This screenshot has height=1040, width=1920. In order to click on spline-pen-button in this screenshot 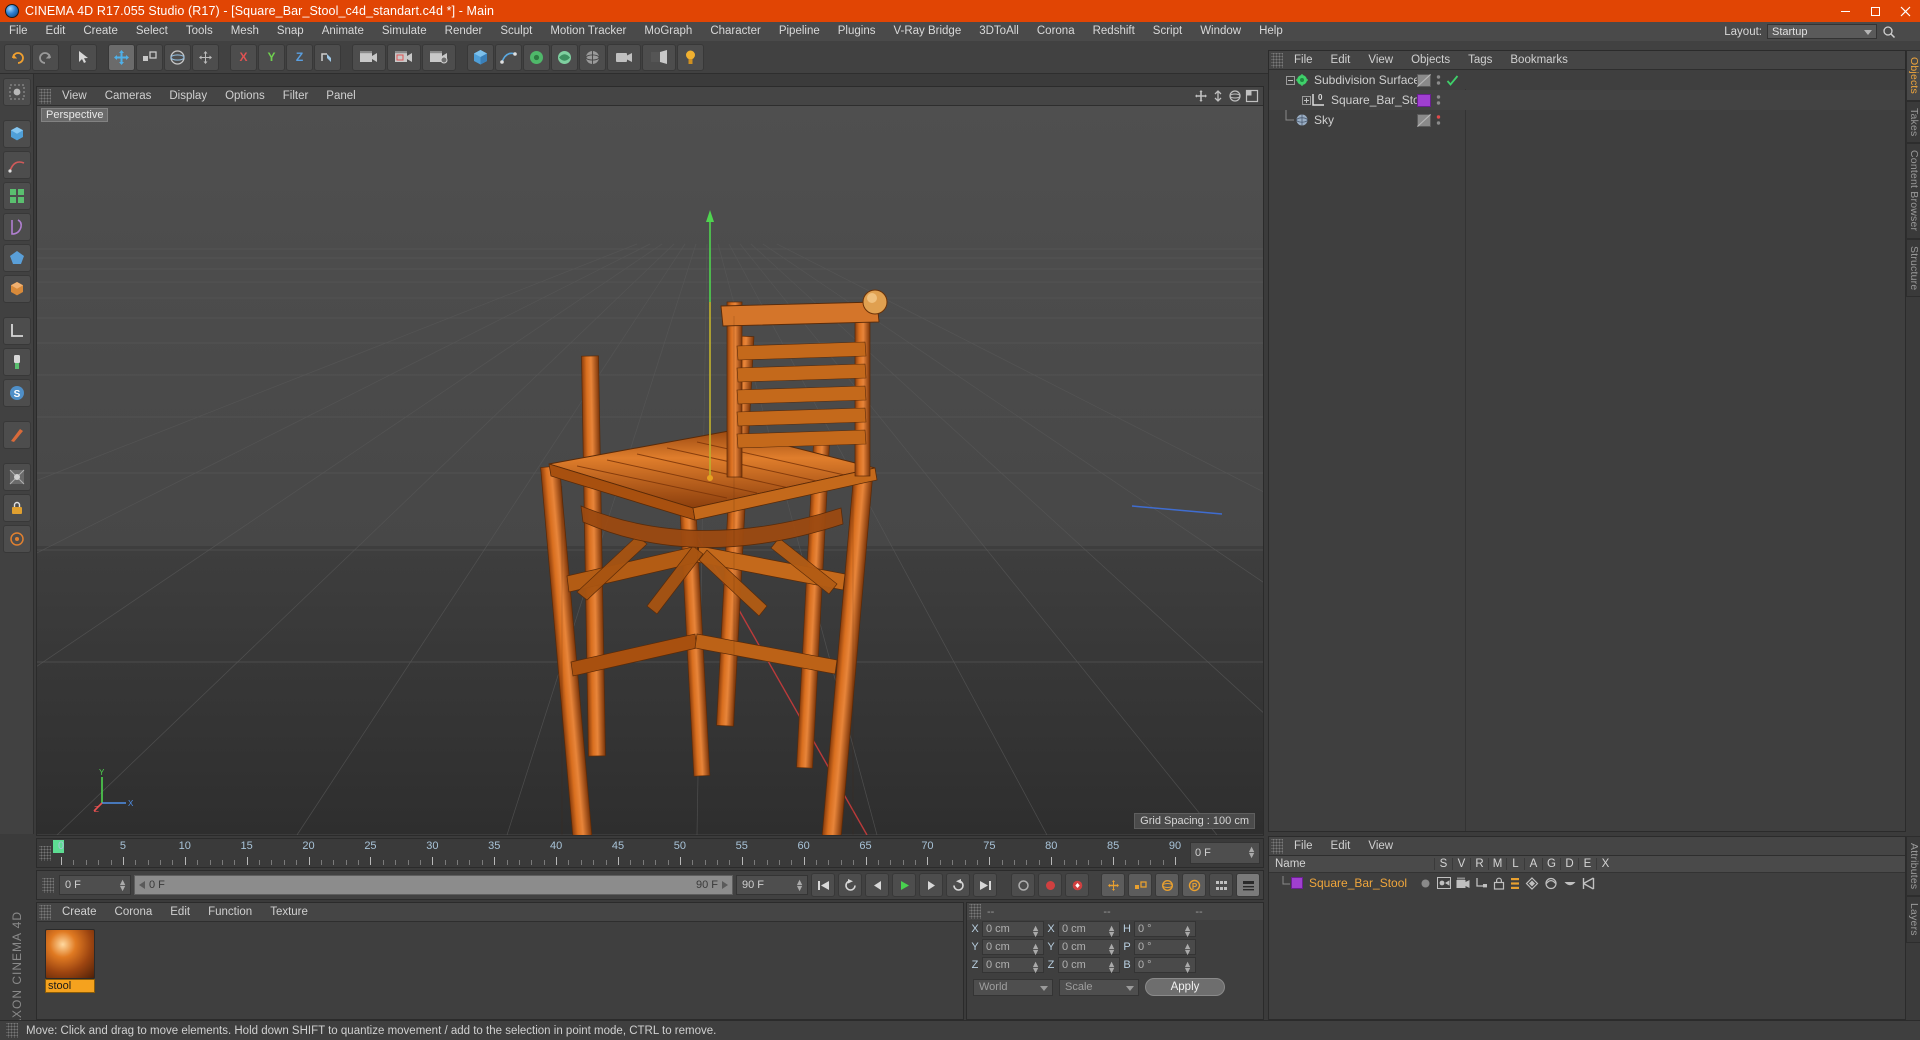, I will do `click(508, 57)`.